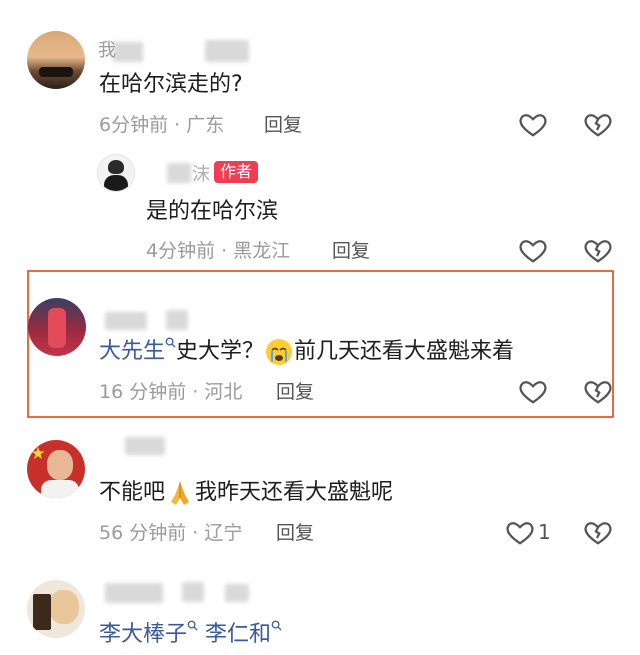  I want to click on comment-meta: 4分钟前 · 黑龙江, so click(218, 251).